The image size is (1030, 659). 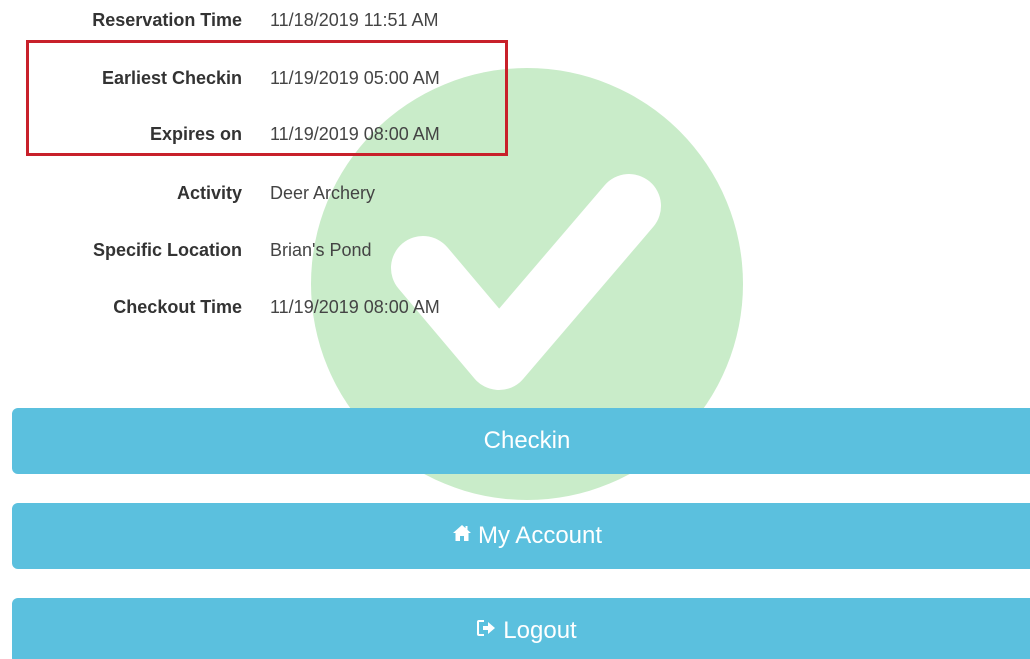 I want to click on detail-value: Deer Archery, so click(x=323, y=193).